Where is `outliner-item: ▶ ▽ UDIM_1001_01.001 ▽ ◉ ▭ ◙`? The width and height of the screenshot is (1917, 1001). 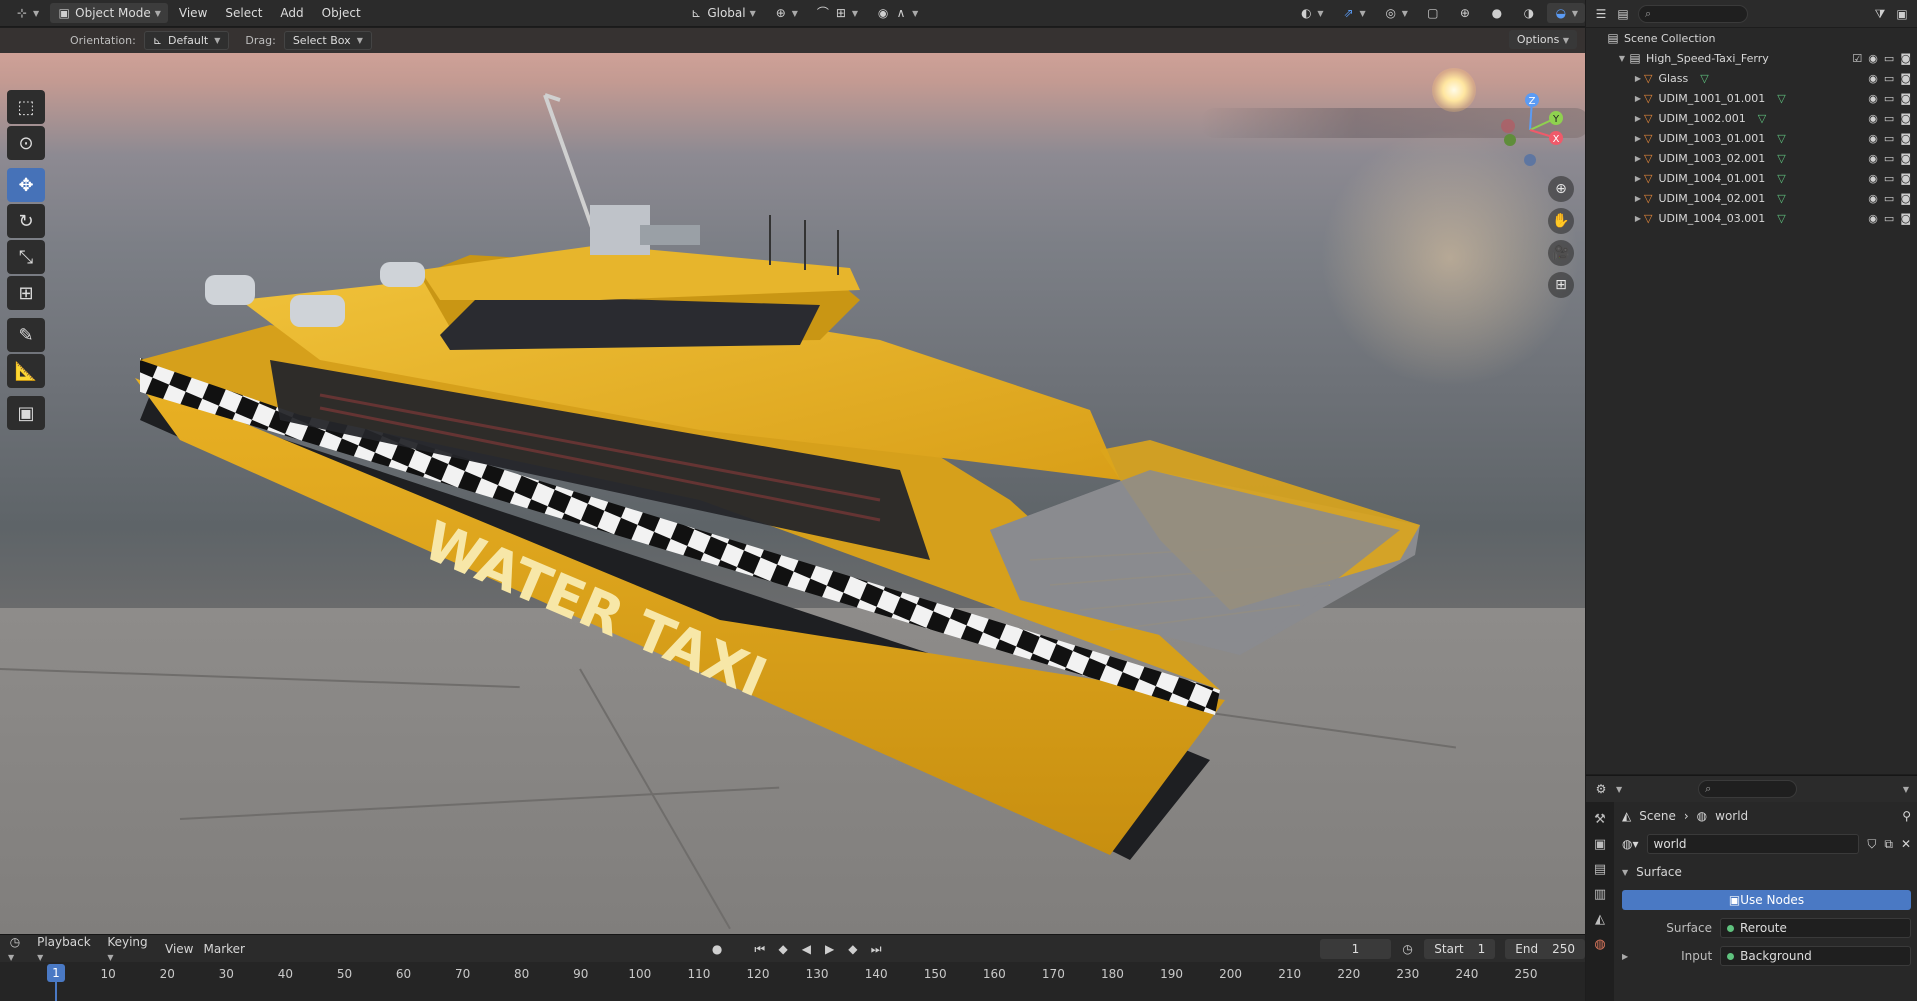
outliner-item: ▶ ▽ UDIM_1001_01.001 ▽ ◉ ▭ ◙ is located at coordinates (1751, 98).